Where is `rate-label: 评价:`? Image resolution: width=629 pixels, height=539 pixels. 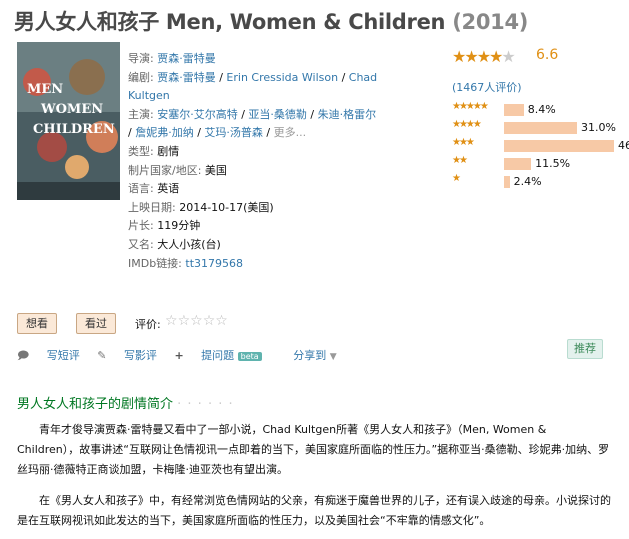
rate-label: 评价: is located at coordinates (148, 324).